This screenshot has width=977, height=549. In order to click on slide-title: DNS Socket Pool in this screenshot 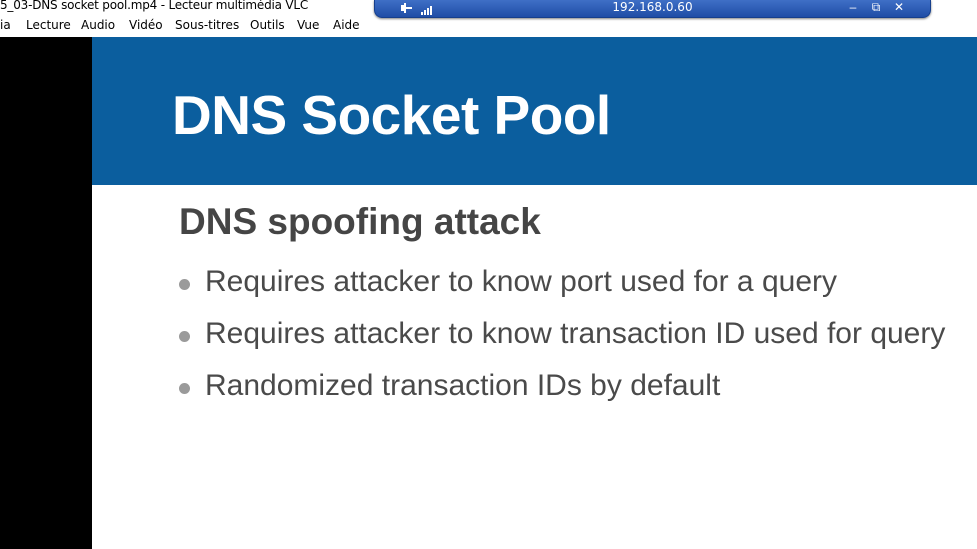, I will do `click(391, 115)`.